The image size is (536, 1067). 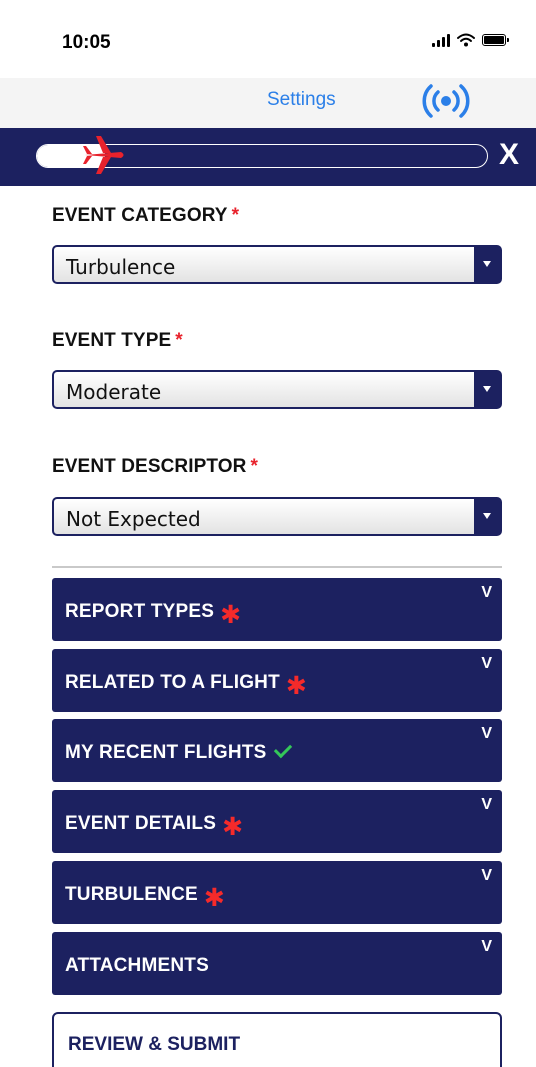 I want to click on section-title: REPORT TYPES ✱, so click(x=153, y=614).